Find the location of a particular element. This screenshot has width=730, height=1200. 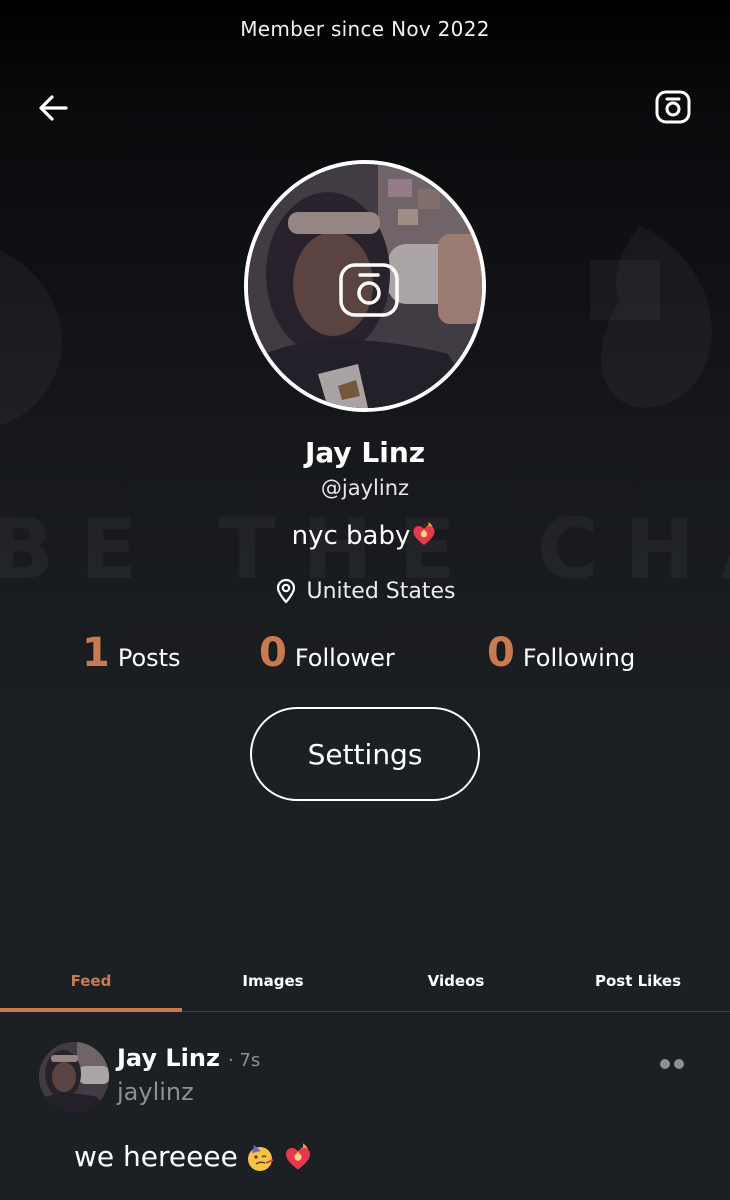

tab-images: Images is located at coordinates (273, 981).